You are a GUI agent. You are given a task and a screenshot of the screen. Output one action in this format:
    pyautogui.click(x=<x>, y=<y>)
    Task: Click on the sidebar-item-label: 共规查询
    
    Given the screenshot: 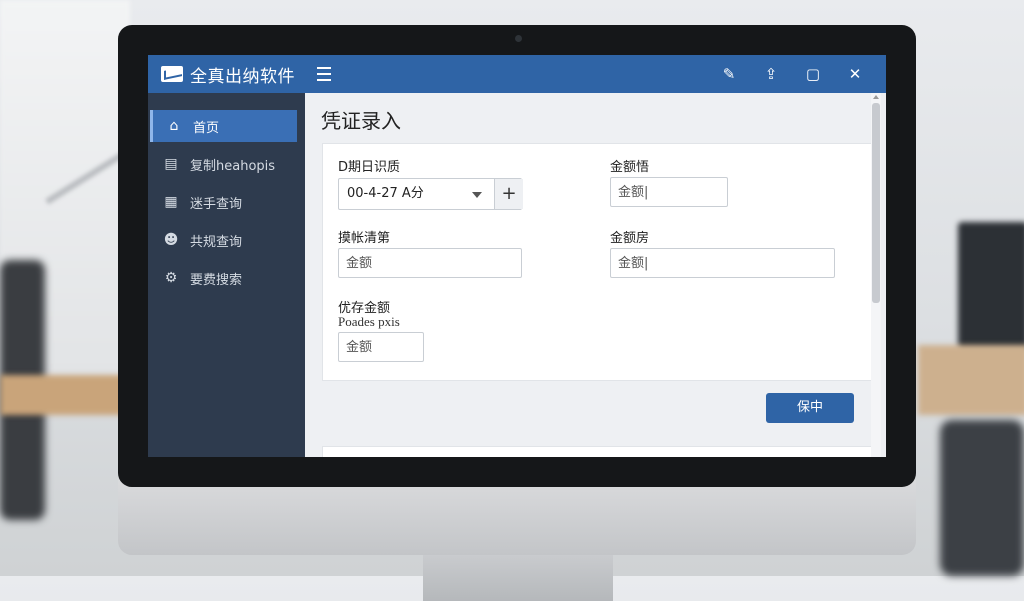 What is the action you would take?
    pyautogui.click(x=216, y=242)
    